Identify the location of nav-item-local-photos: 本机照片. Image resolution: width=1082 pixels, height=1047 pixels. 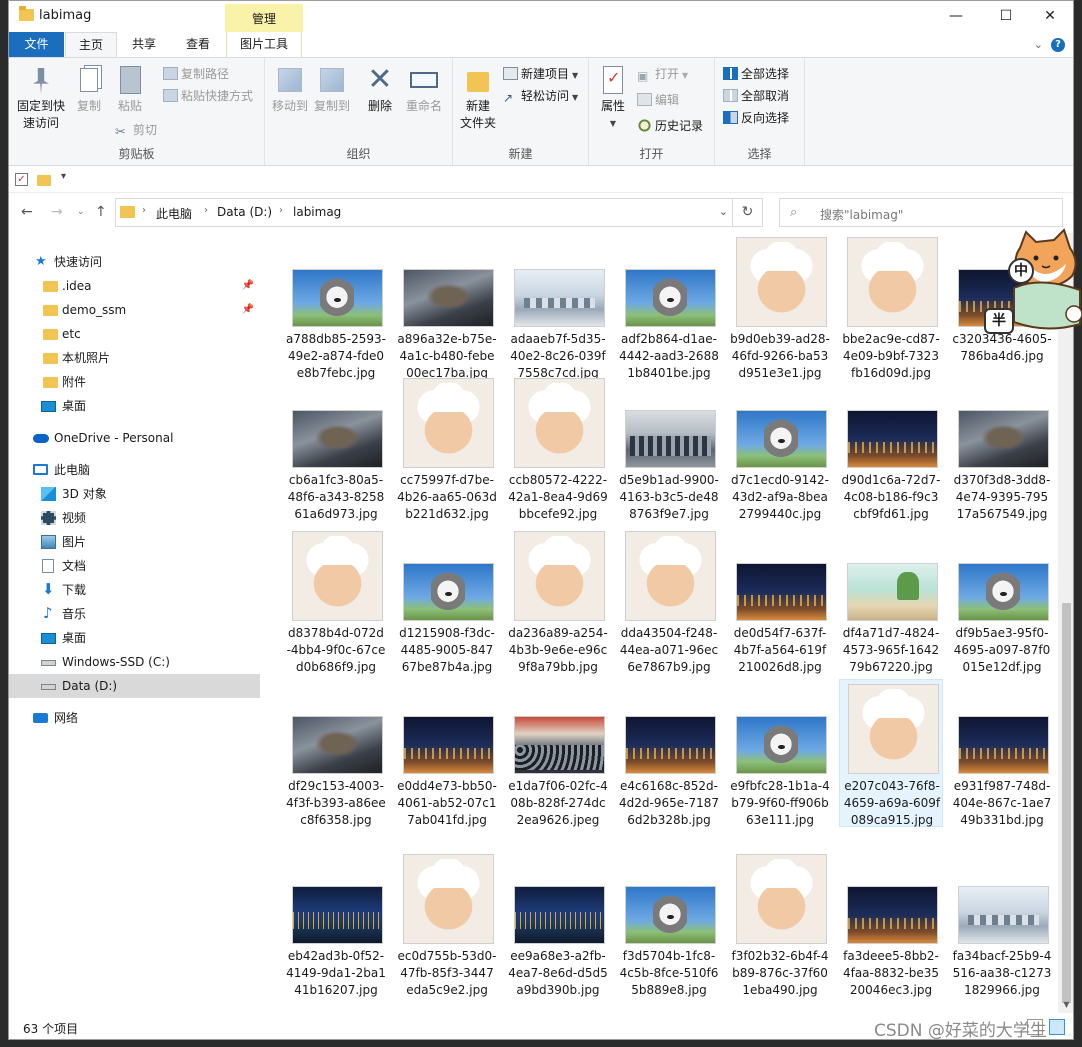
(134, 358).